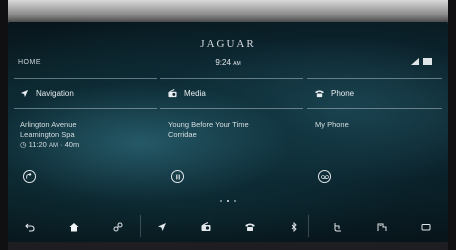  Describe the element at coordinates (53, 146) in the screenshot. I see `eta-ampm: AM` at that location.